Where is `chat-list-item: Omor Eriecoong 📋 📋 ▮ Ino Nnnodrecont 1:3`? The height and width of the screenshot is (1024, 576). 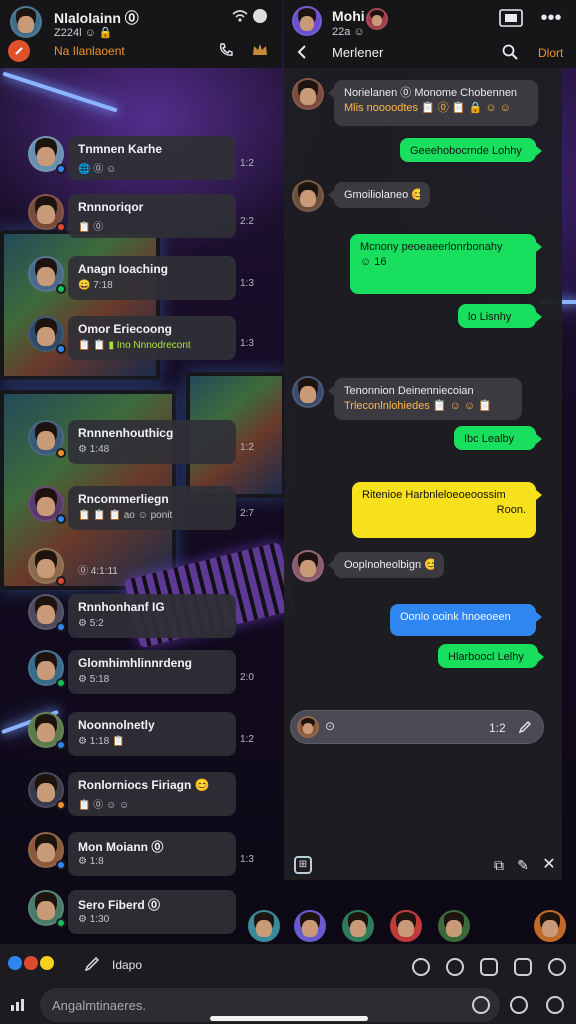 chat-list-item: Omor Eriecoong 📋 📋 ▮ Ino Nnnodrecont 1:3 is located at coordinates (139, 344).